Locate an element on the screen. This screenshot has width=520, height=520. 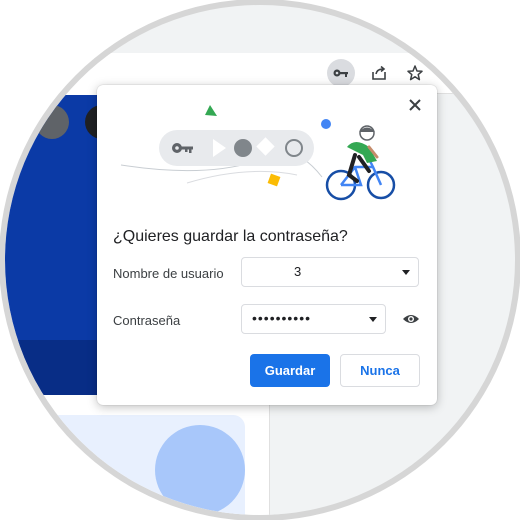
password-label: Contraseña is located at coordinates (147, 320).